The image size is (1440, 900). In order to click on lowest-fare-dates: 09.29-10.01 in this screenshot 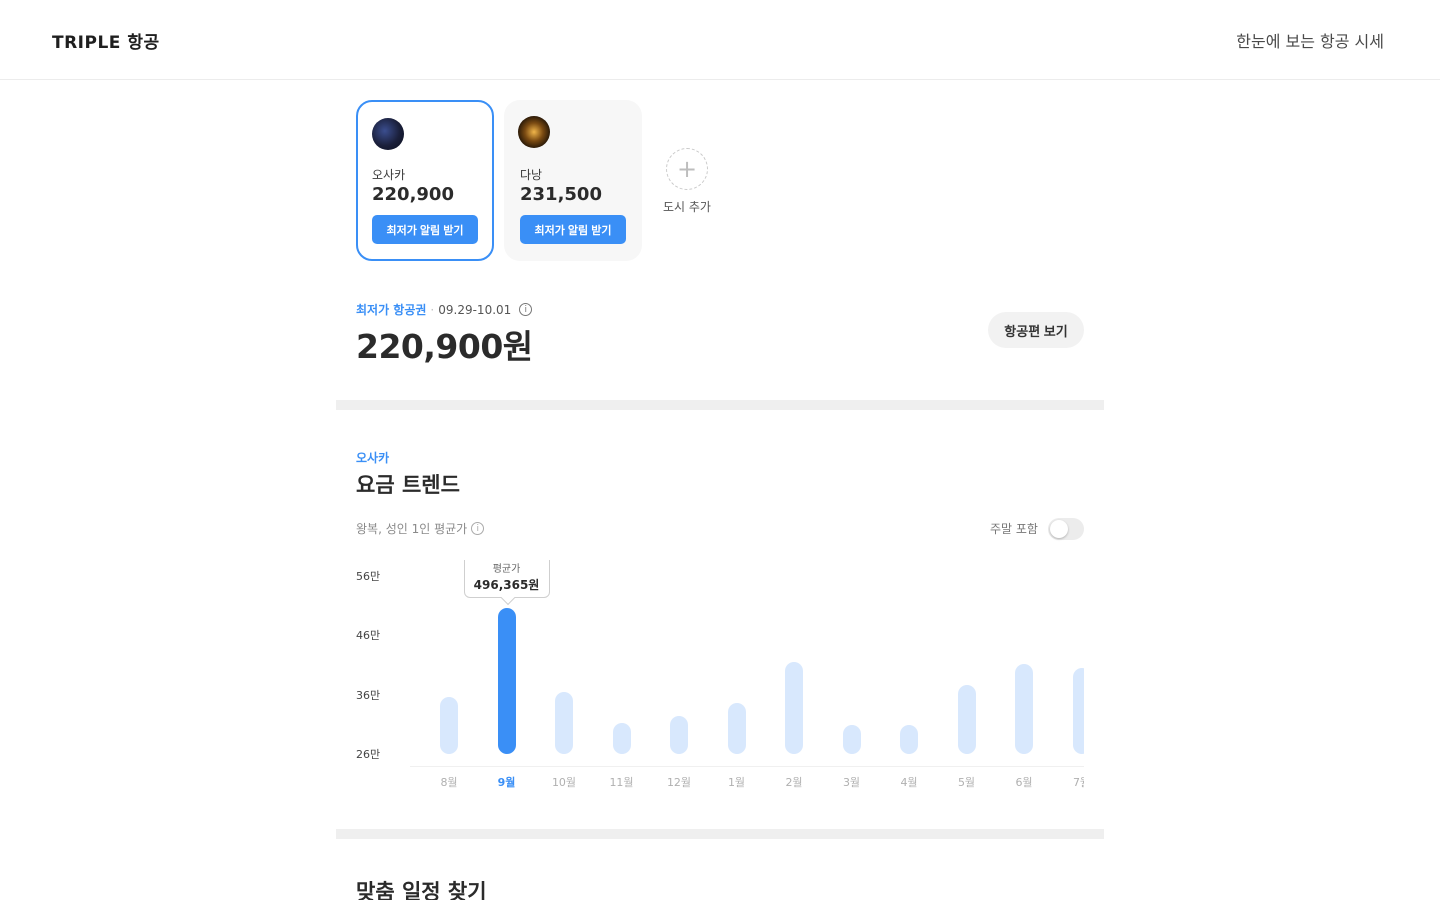, I will do `click(475, 309)`.